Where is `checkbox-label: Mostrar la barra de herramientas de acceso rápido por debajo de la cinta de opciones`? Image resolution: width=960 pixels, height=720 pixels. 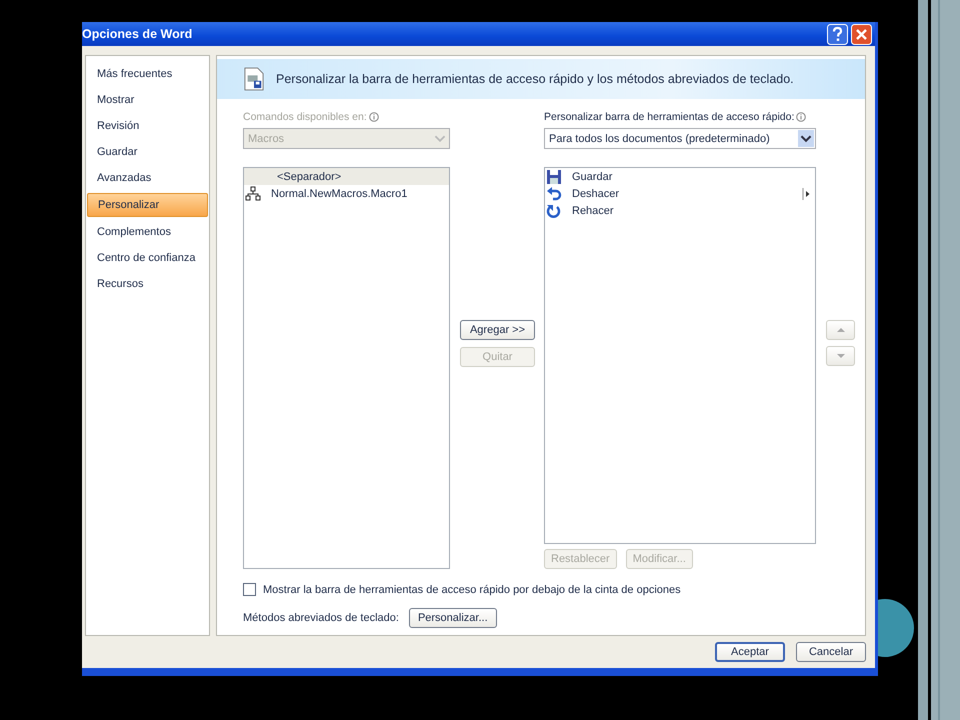 checkbox-label: Mostrar la barra de herramientas de acceso rápido por debajo de la cinta de opciones is located at coordinates (472, 590).